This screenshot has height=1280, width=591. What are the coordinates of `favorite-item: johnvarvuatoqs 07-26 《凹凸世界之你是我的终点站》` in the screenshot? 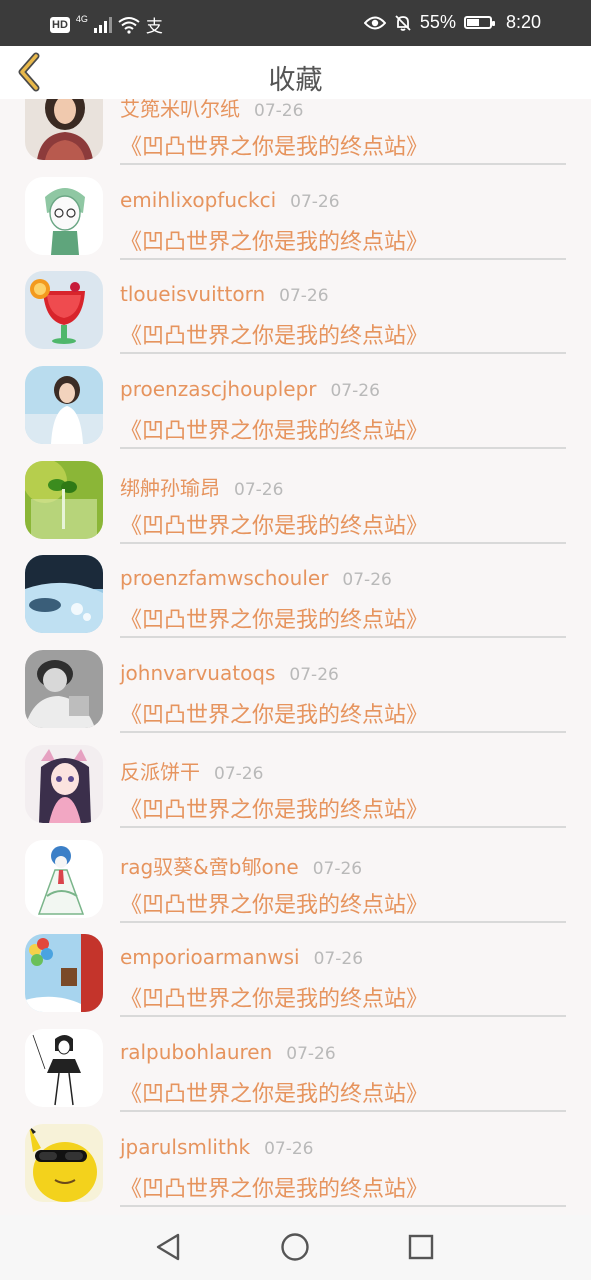 It's located at (295, 684).